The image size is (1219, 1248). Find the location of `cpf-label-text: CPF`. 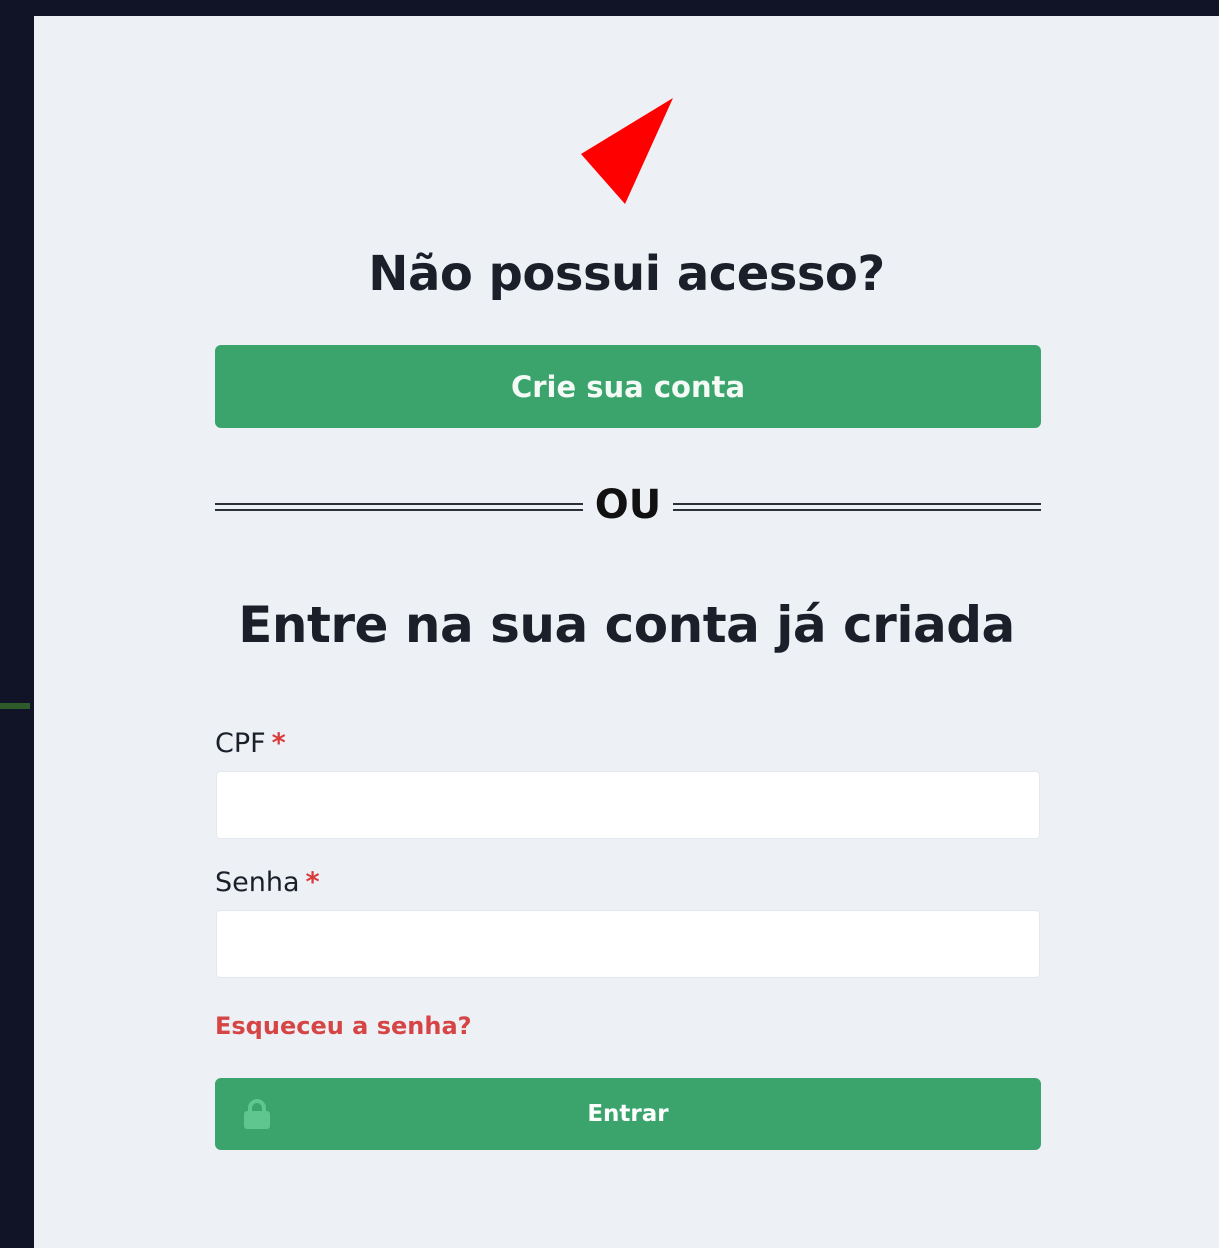

cpf-label-text: CPF is located at coordinates (240, 743).